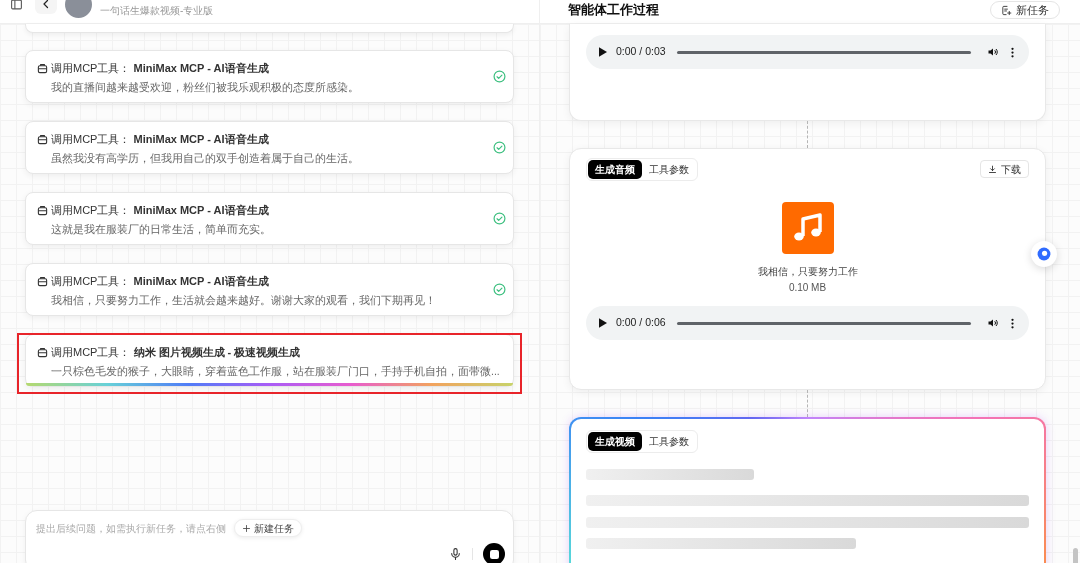 The image size is (1080, 563). Describe the element at coordinates (160, 229) in the screenshot. I see `tool-call-text: 这就是我在服装厂的日常生活，简单而充实。` at that location.